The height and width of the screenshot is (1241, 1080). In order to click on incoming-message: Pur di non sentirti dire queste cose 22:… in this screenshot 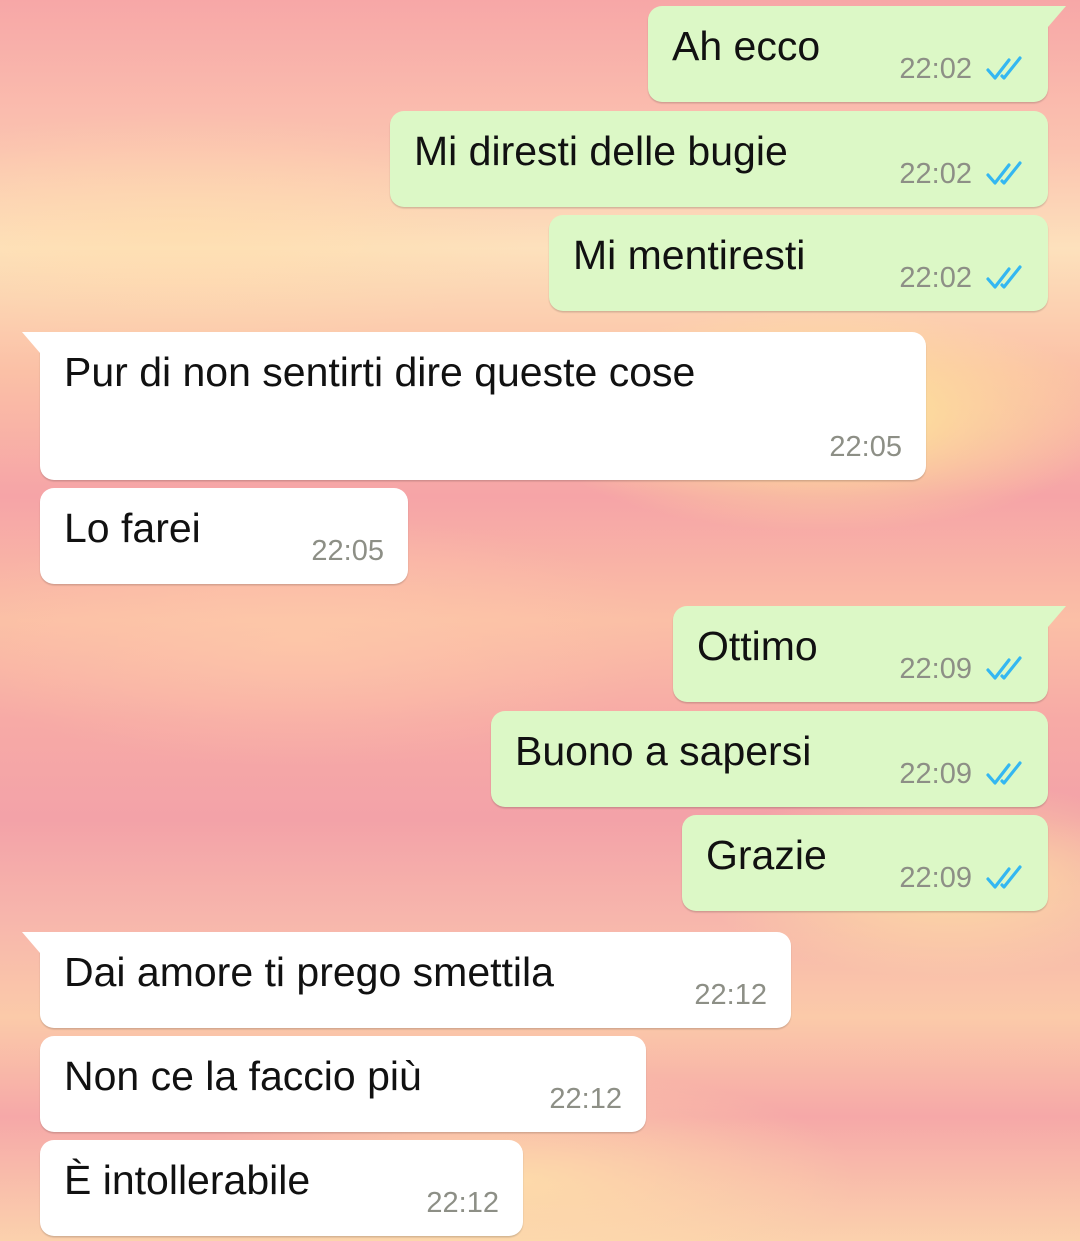, I will do `click(474, 406)`.